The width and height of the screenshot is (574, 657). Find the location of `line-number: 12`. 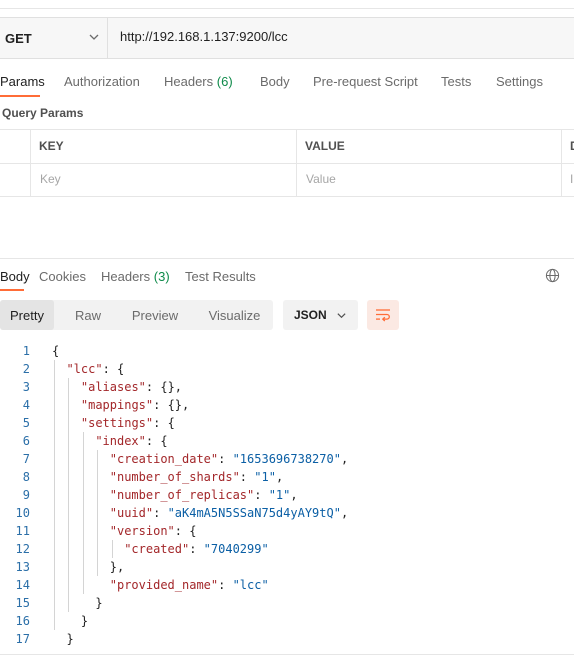

line-number: 12 is located at coordinates (22, 549).